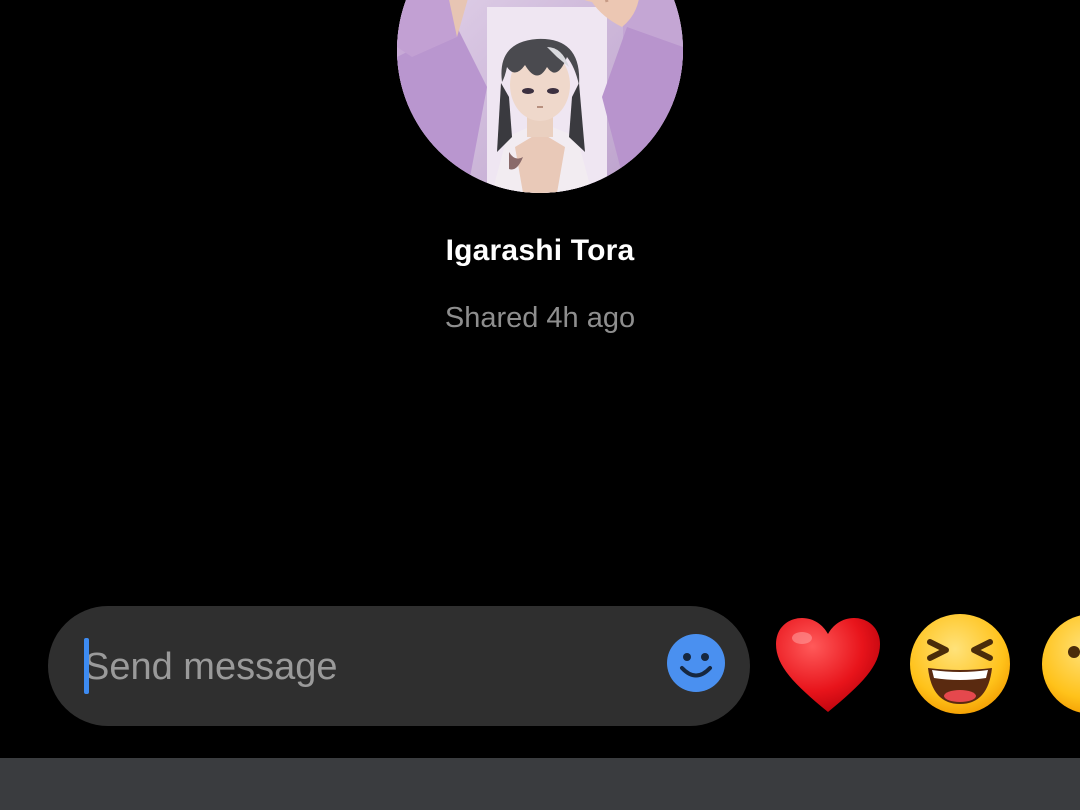 This screenshot has height=810, width=1080. I want to click on surprised-emoji-icon, so click(1061, 664).